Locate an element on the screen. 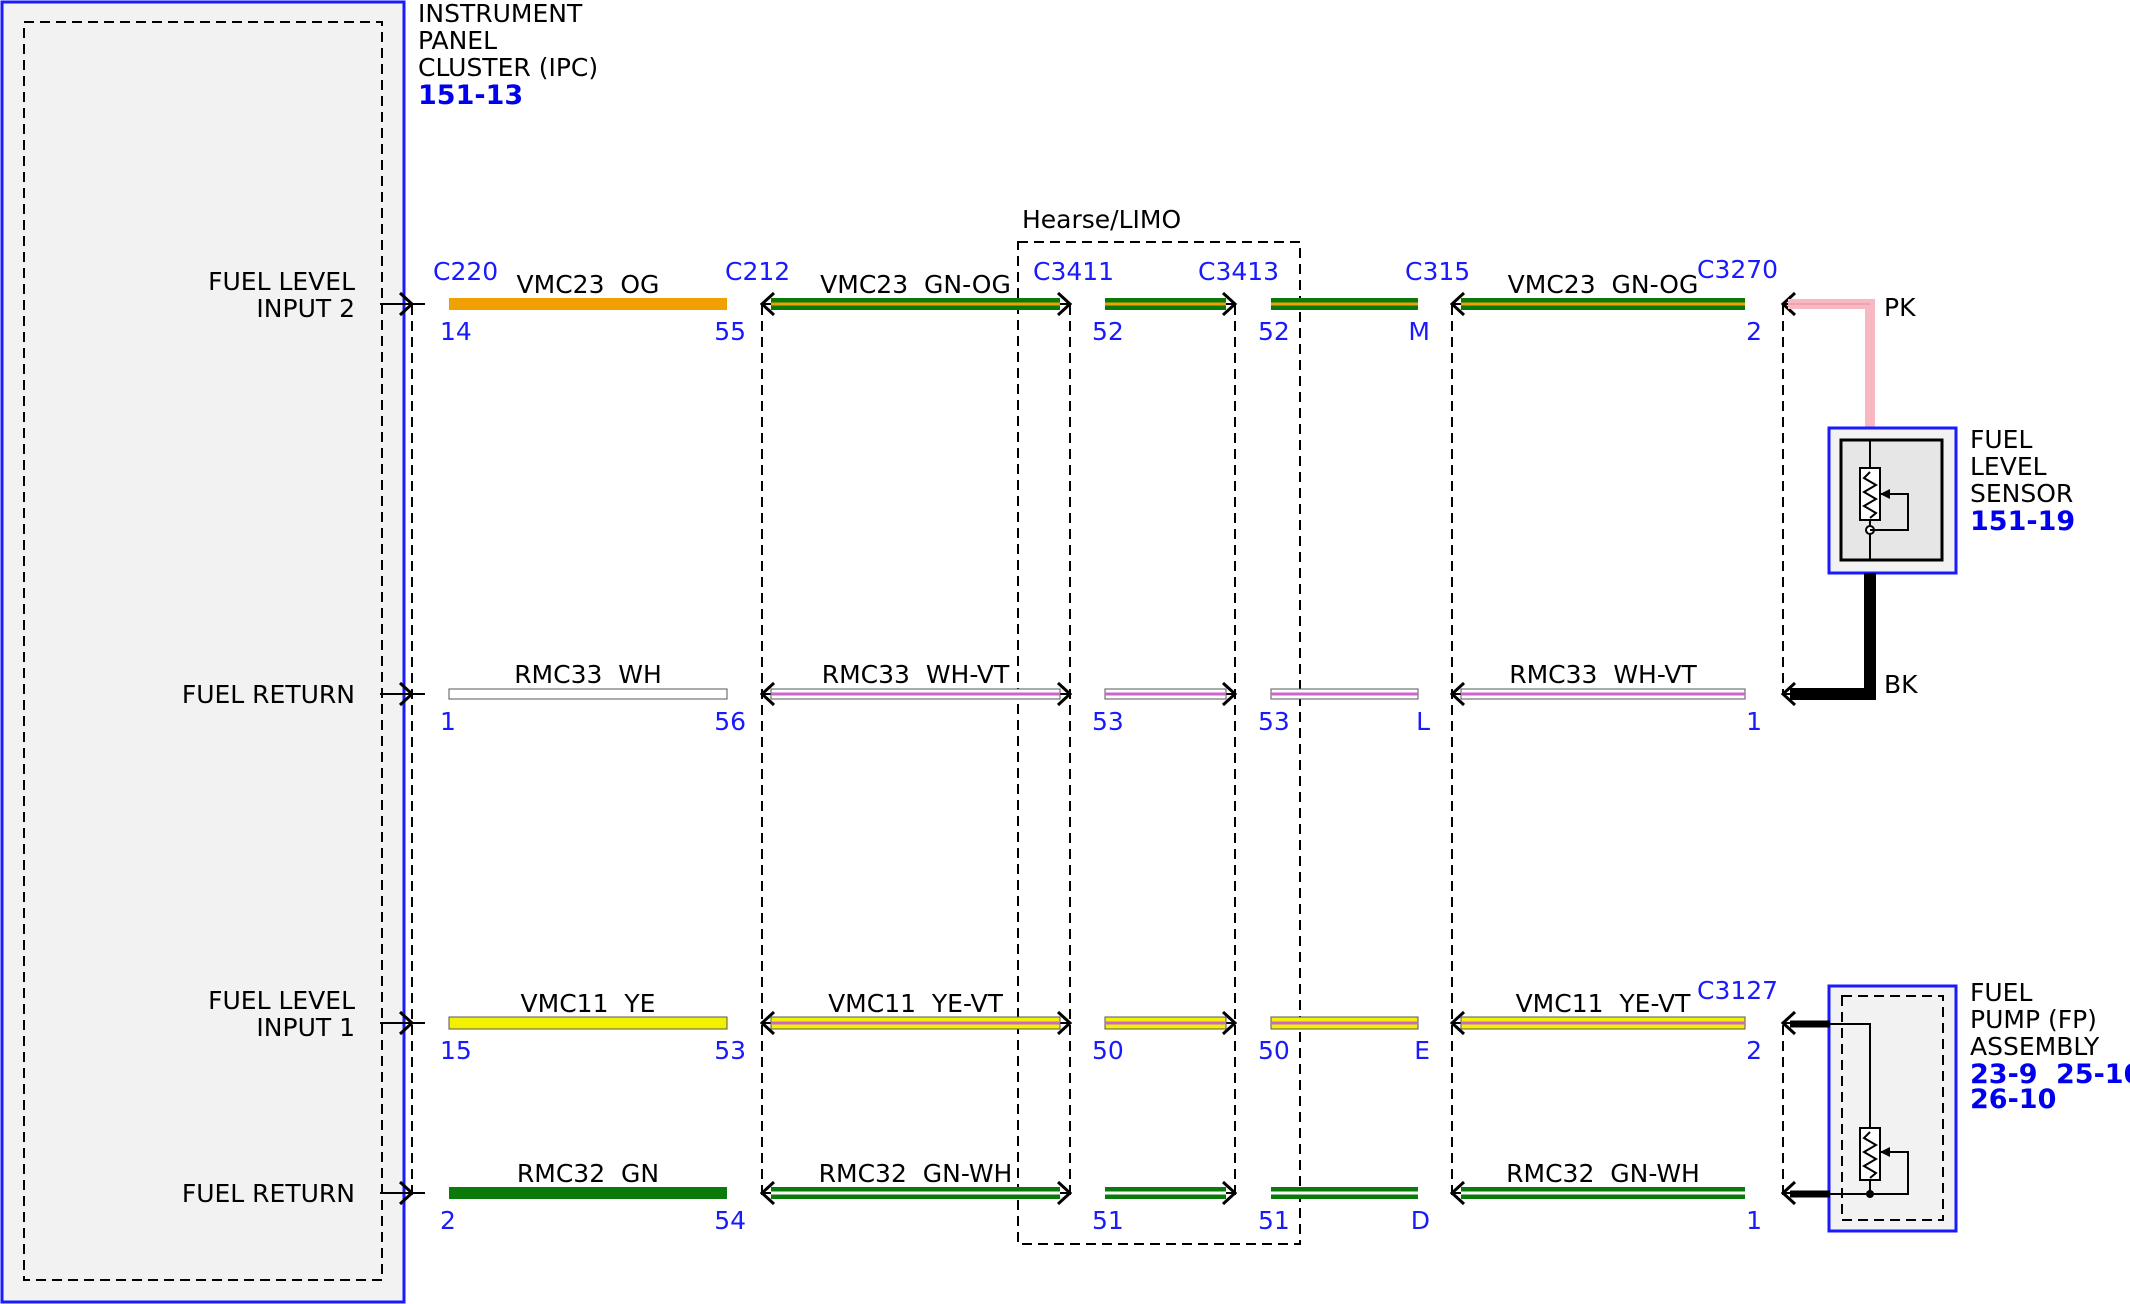  row-3-pin-0: 2 is located at coordinates (448, 1220).